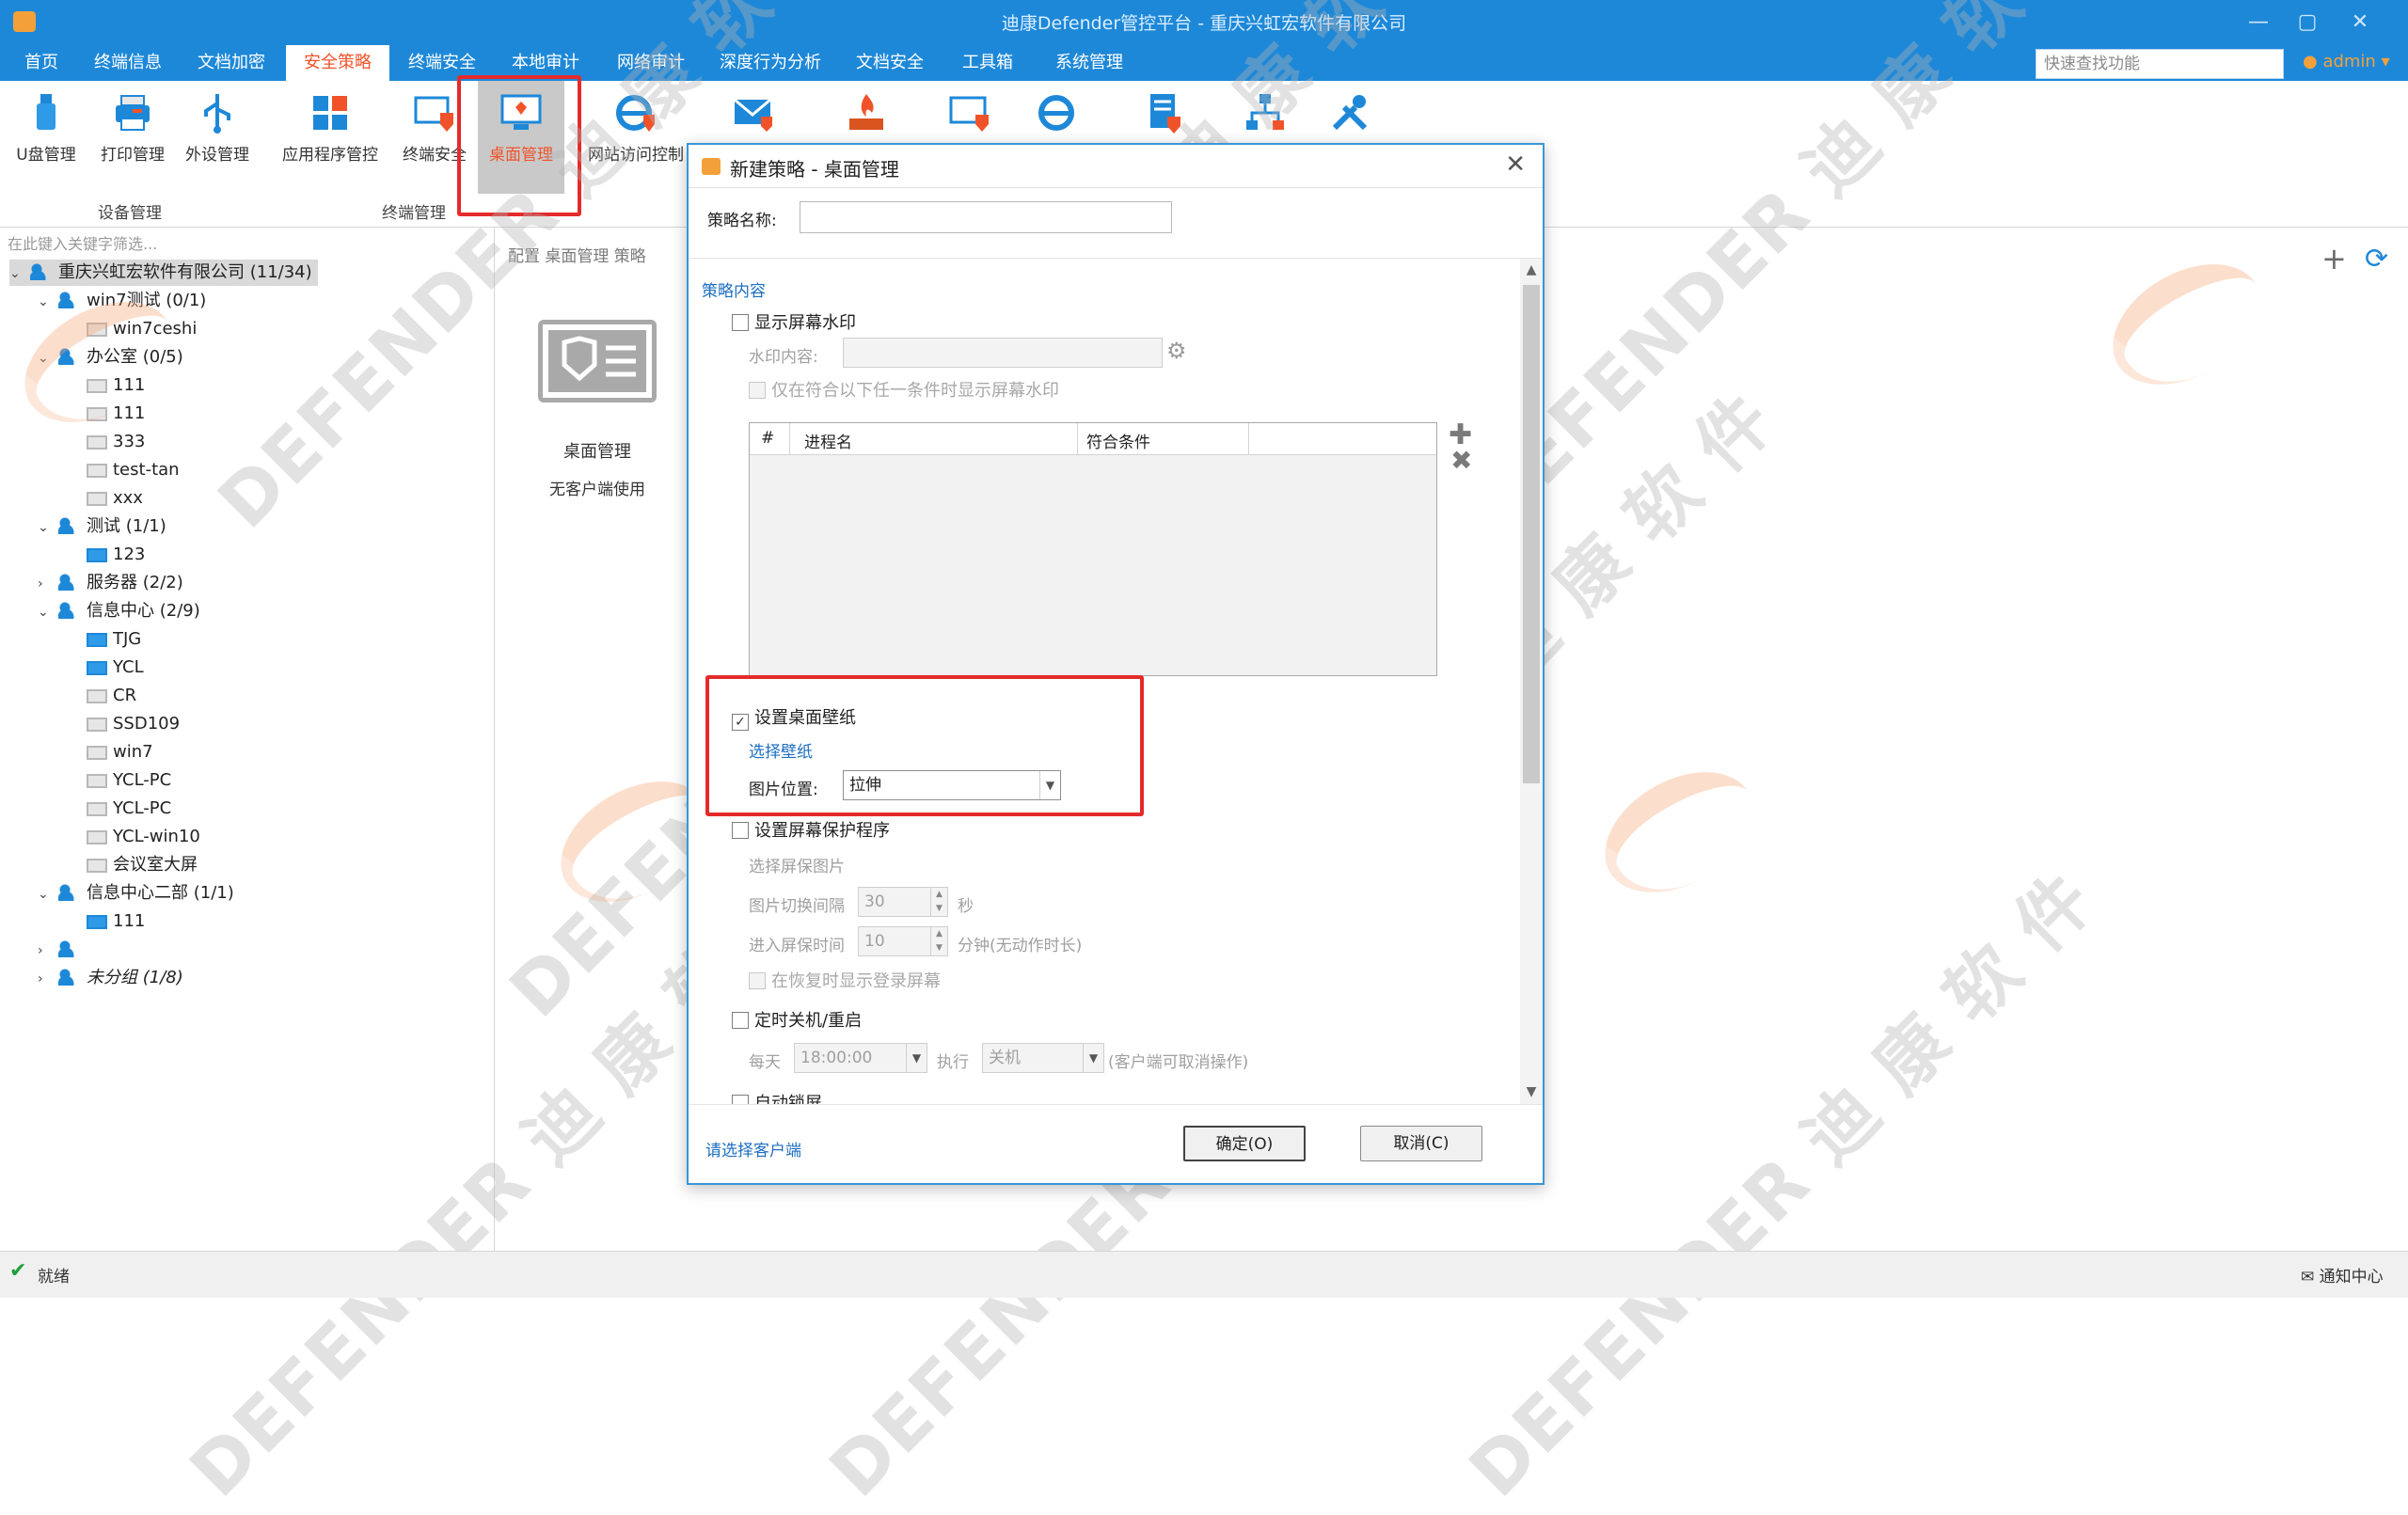  What do you see at coordinates (1089, 63) in the screenshot?
I see `menu-system-mgmt: 系统管理` at bounding box center [1089, 63].